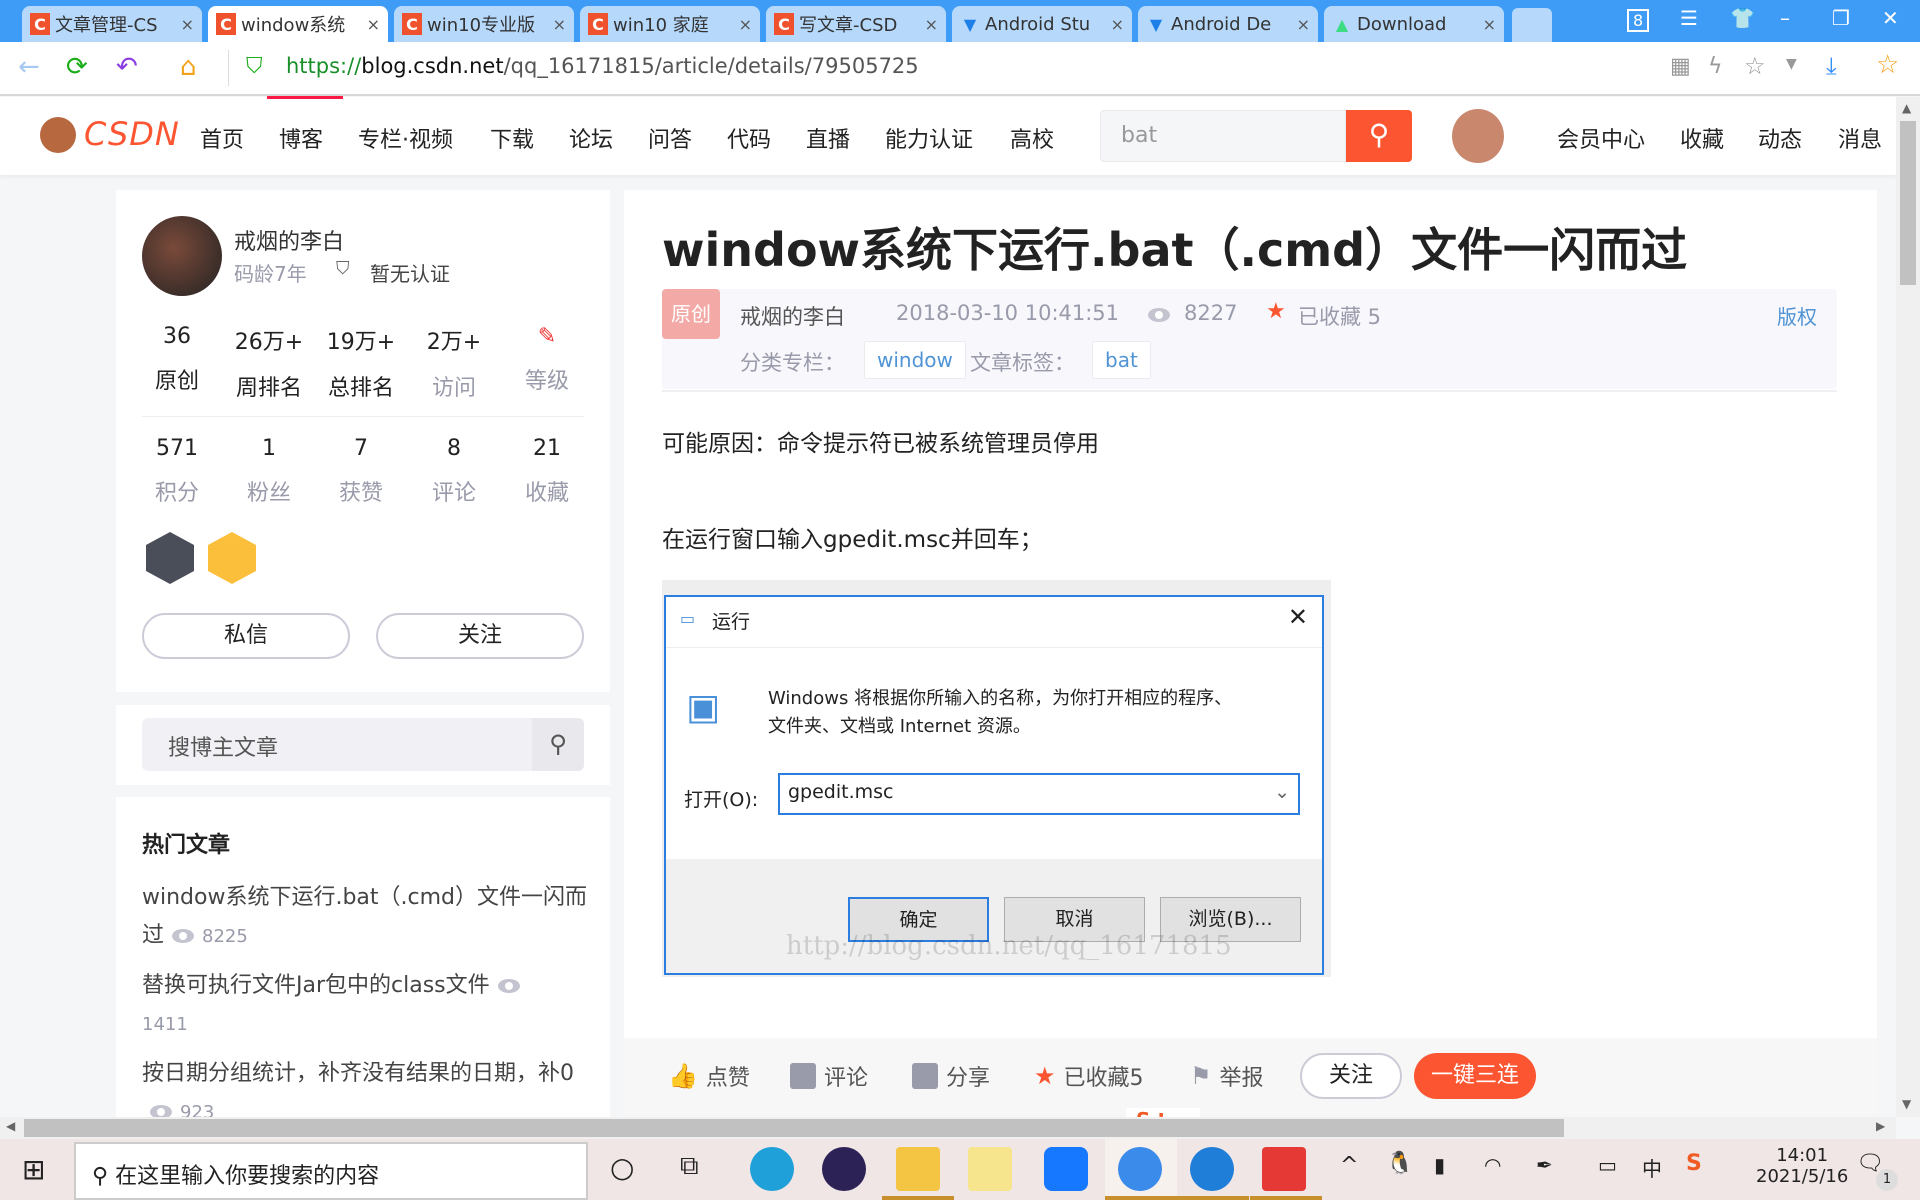  What do you see at coordinates (1860, 138) in the screenshot?
I see `nav-messages: 消息` at bounding box center [1860, 138].